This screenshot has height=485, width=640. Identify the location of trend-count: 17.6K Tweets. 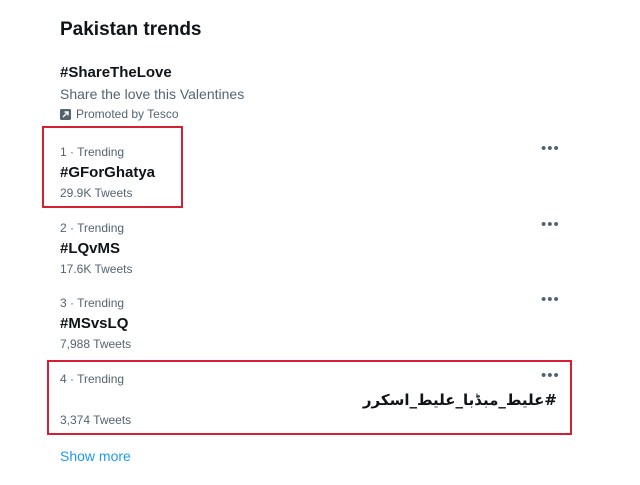
(96, 269).